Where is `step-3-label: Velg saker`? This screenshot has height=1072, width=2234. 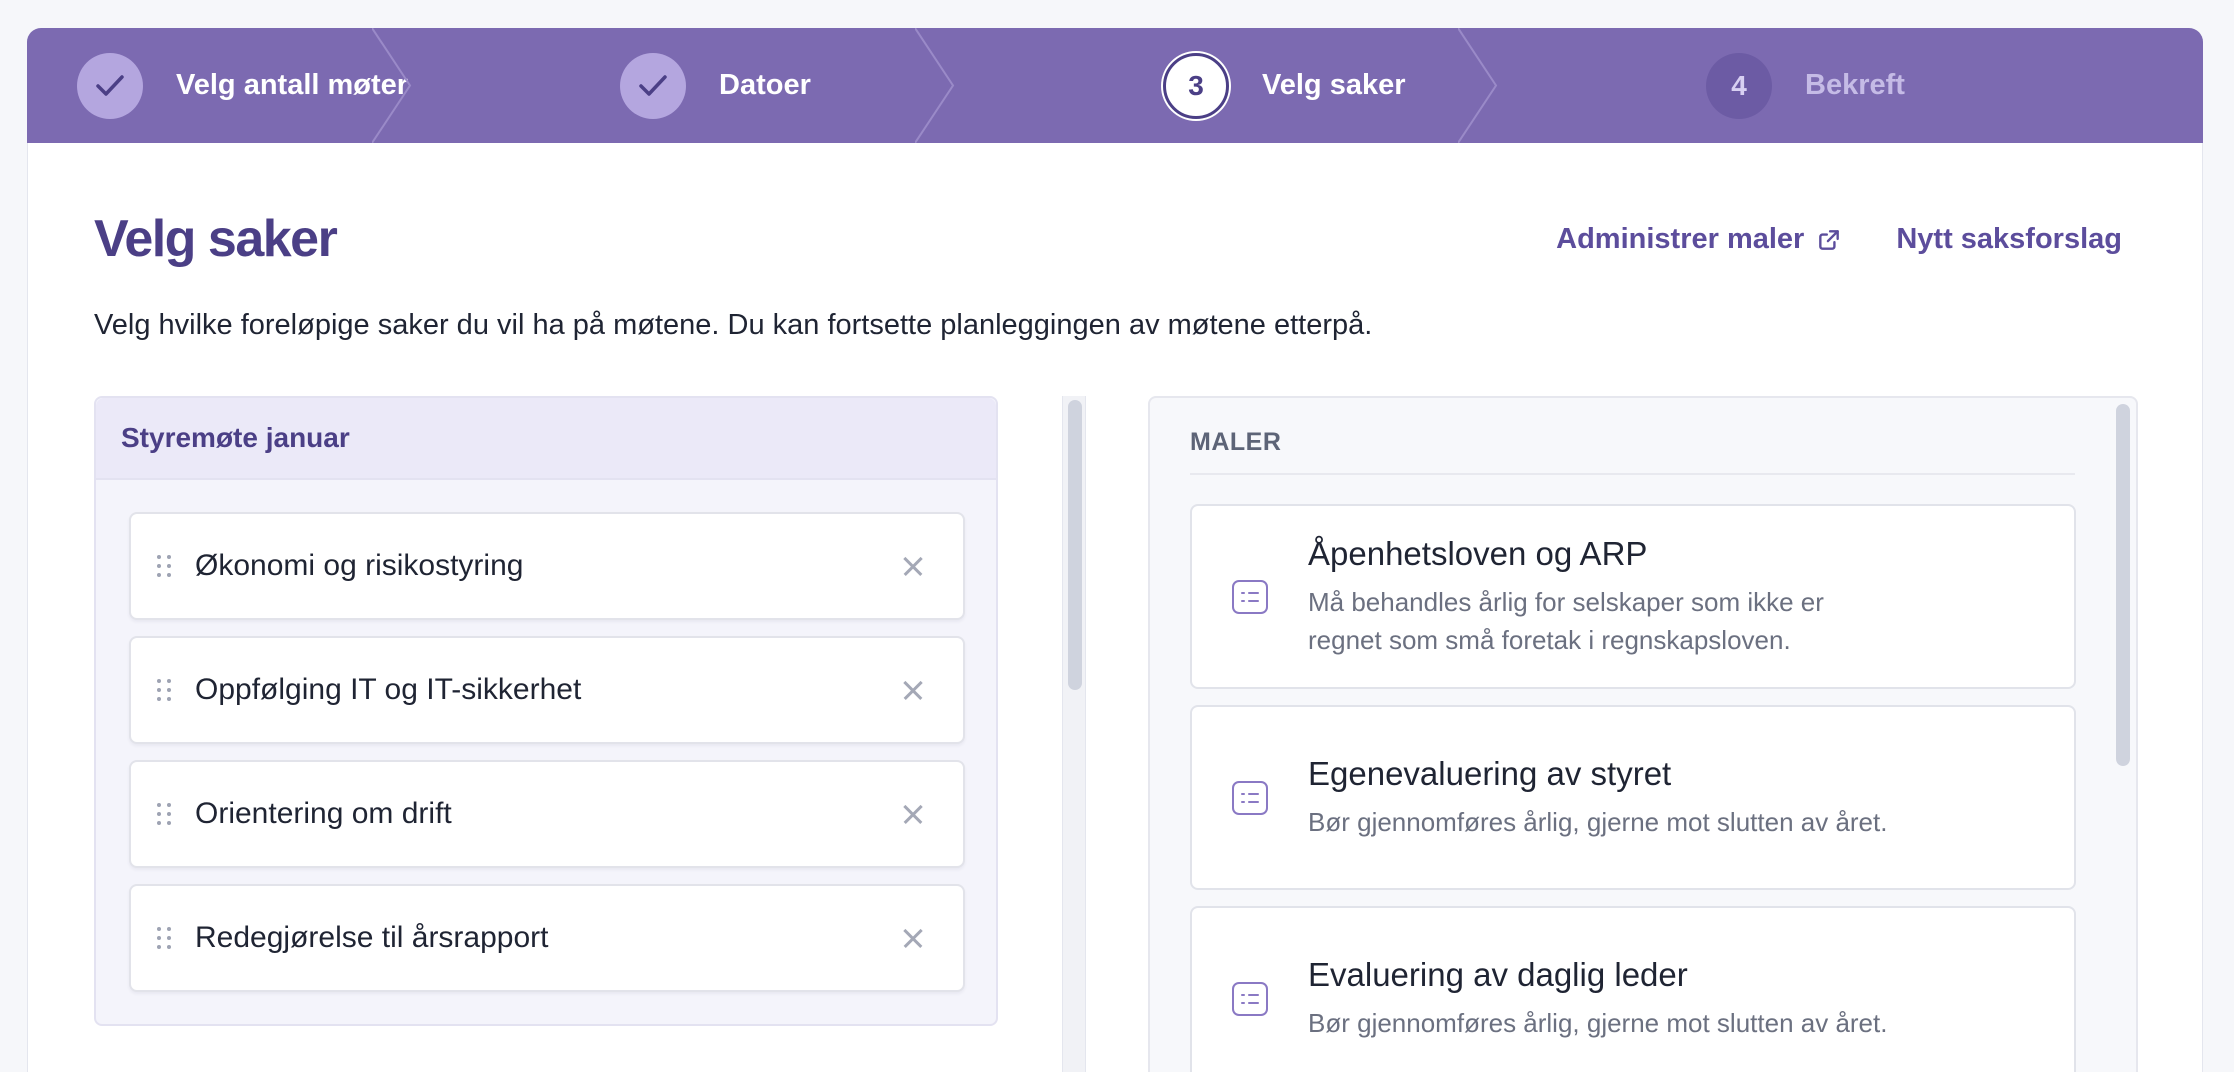
step-3-label: Velg saker is located at coordinates (1334, 85).